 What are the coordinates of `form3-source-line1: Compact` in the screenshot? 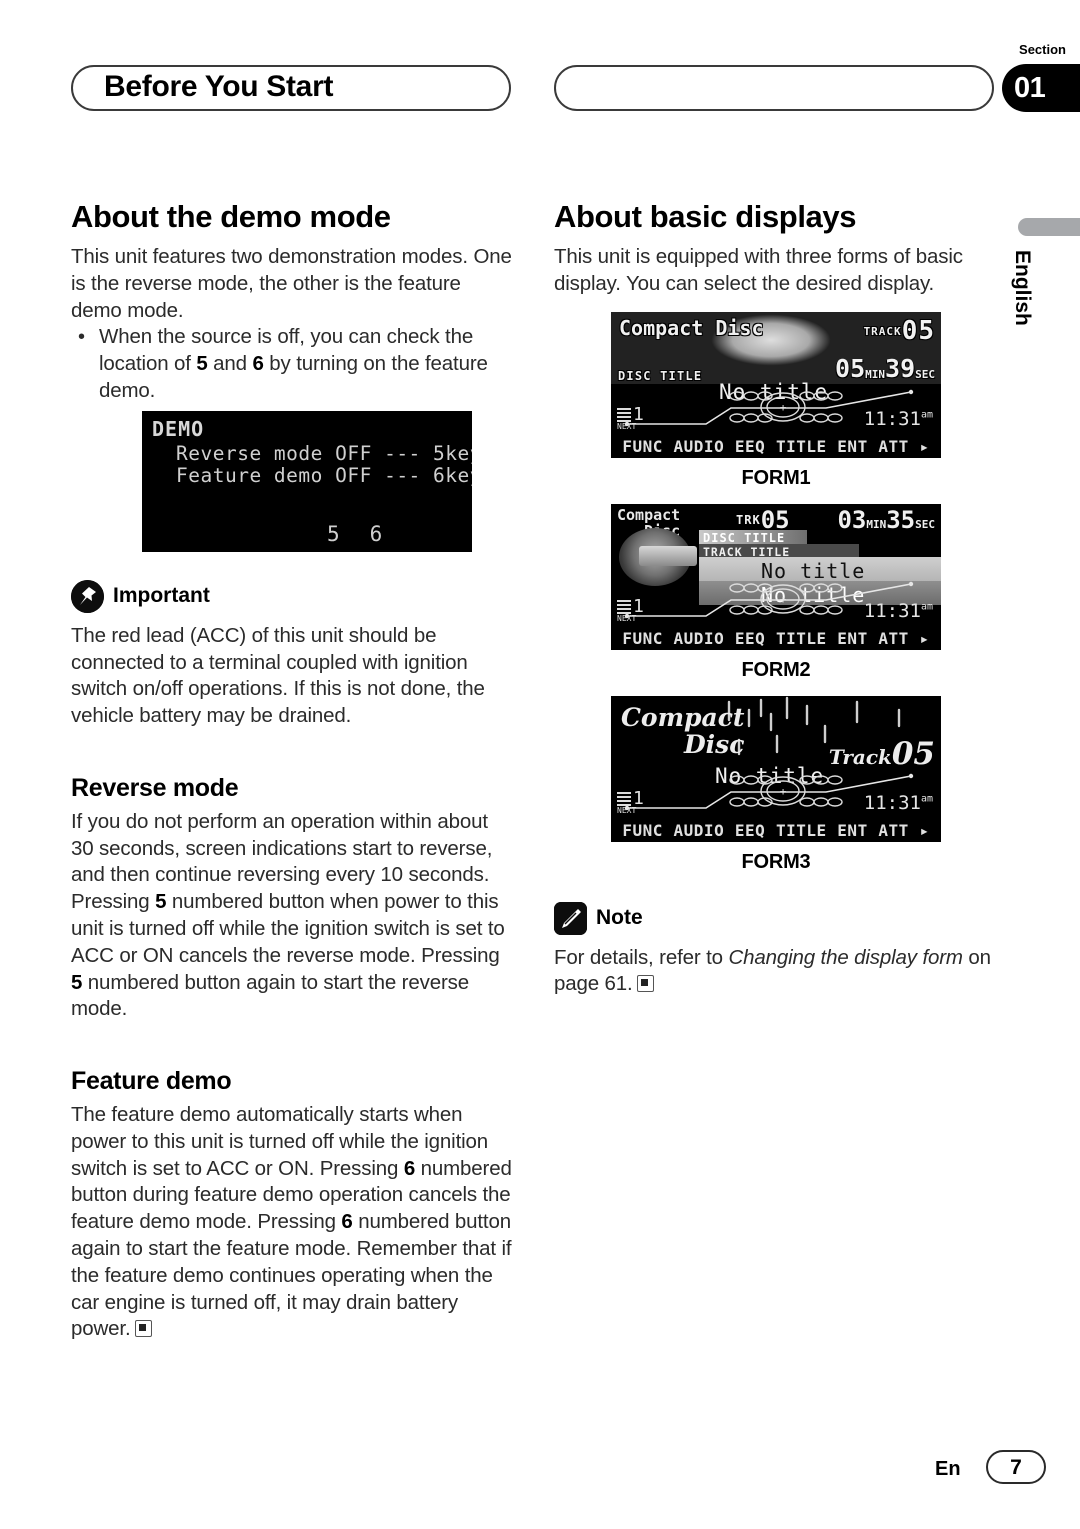 It's located at (683, 717).